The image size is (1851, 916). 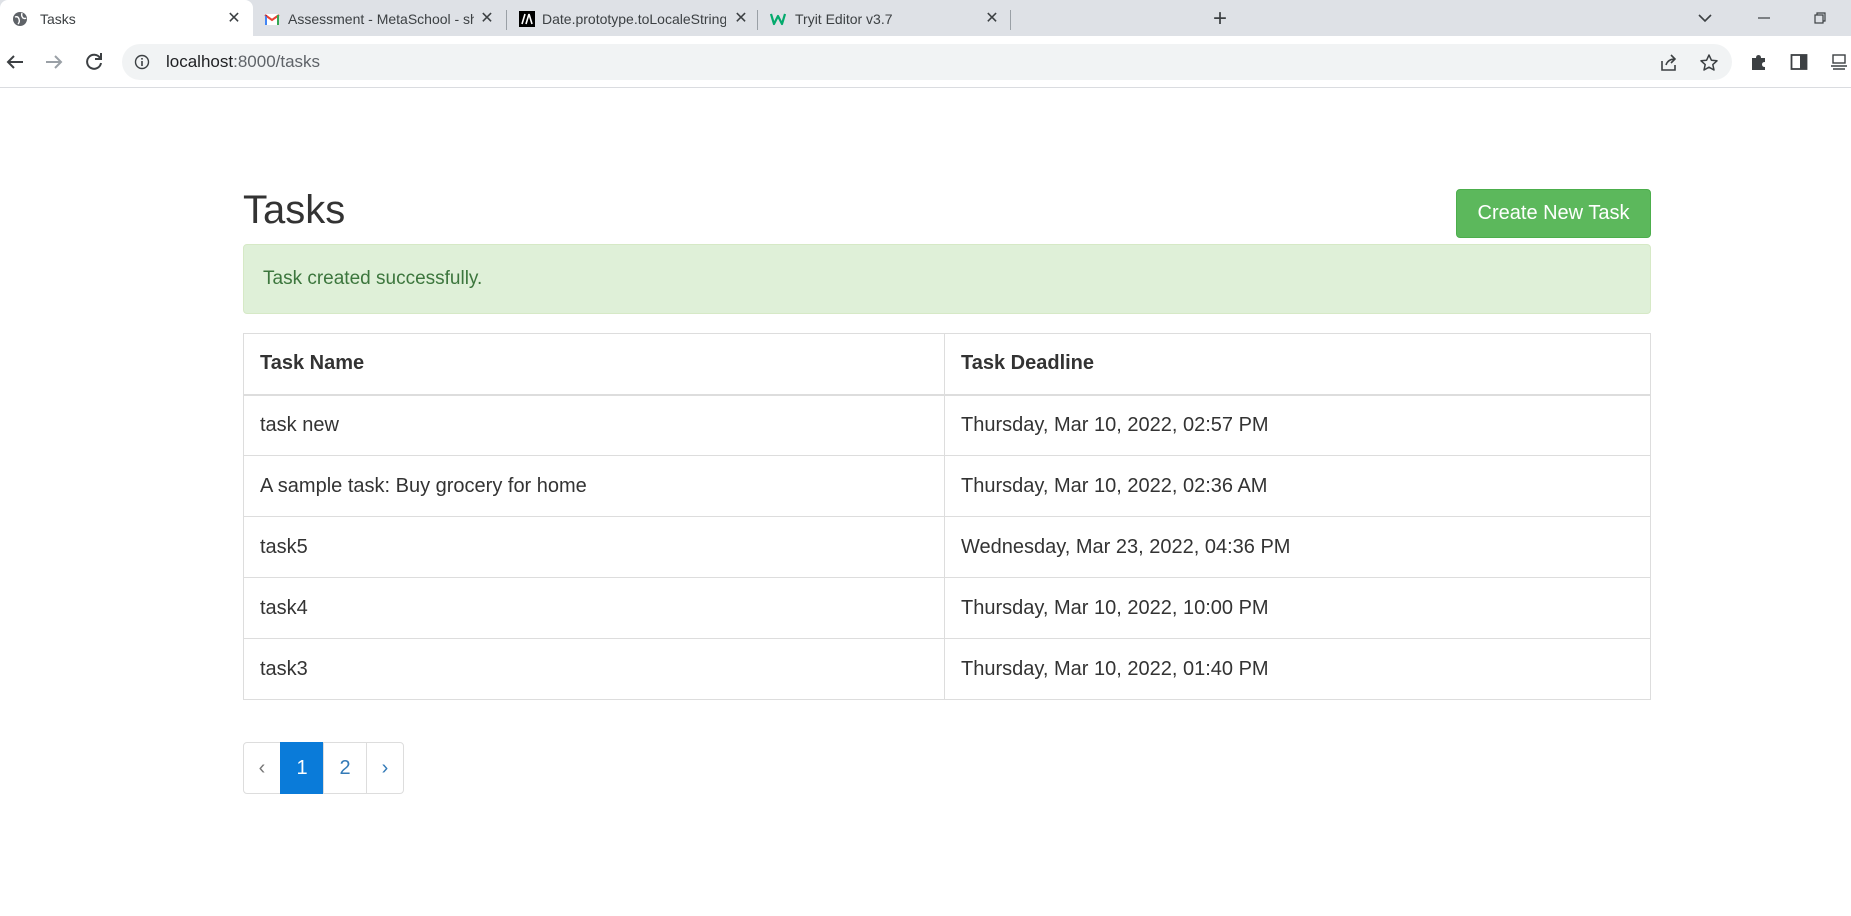 What do you see at coordinates (1764, 18) in the screenshot?
I see `minimize-icon` at bounding box center [1764, 18].